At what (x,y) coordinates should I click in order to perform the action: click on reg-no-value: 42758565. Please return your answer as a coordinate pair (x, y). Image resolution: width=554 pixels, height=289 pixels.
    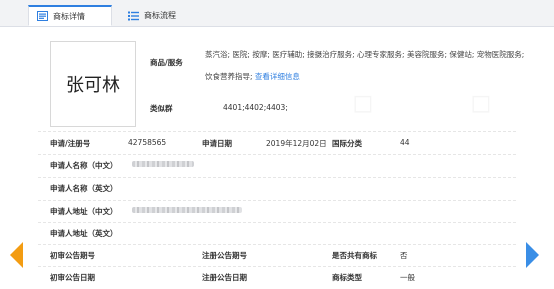
    Looking at the image, I should click on (147, 142).